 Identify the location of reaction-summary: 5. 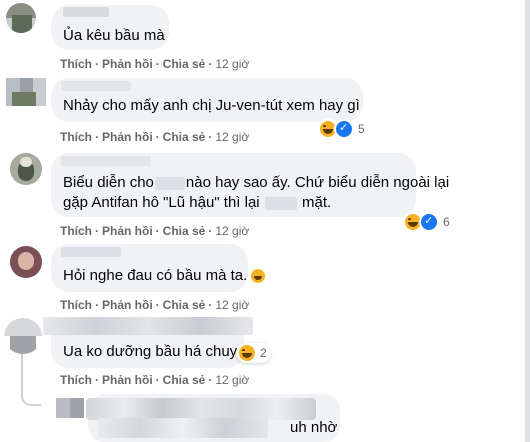
(341, 129).